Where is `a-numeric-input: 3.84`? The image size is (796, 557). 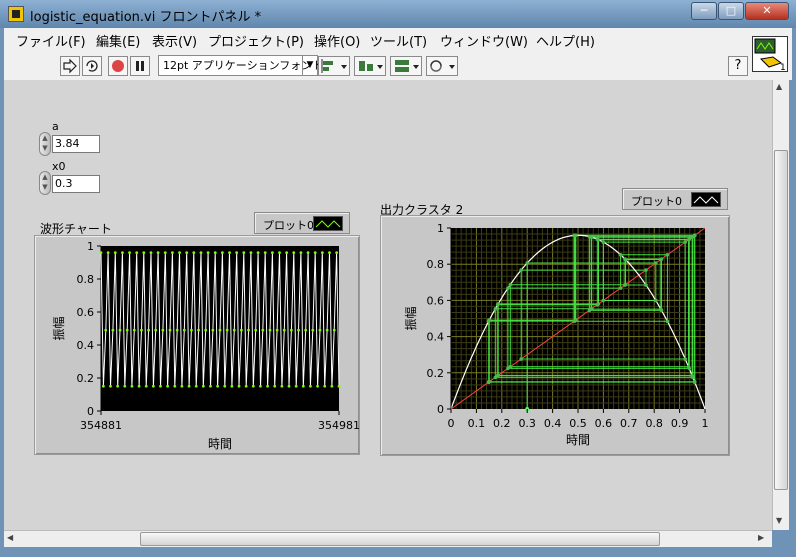
a-numeric-input: 3.84 is located at coordinates (76, 144).